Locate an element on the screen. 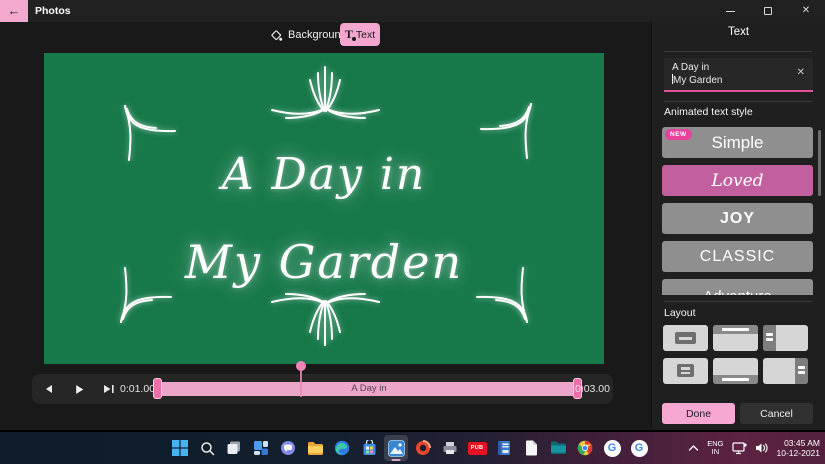 The height and width of the screenshot is (464, 825). previous-frame-button is located at coordinates (49, 389).